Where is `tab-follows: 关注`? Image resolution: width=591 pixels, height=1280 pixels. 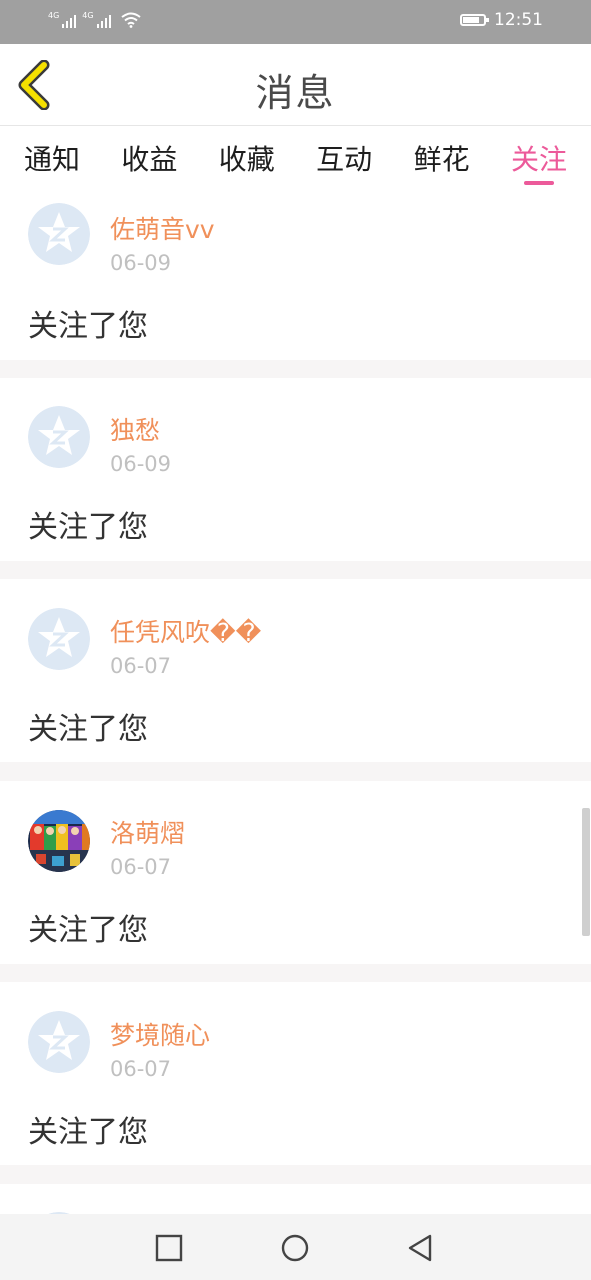
tab-follows: 关注 is located at coordinates (539, 157).